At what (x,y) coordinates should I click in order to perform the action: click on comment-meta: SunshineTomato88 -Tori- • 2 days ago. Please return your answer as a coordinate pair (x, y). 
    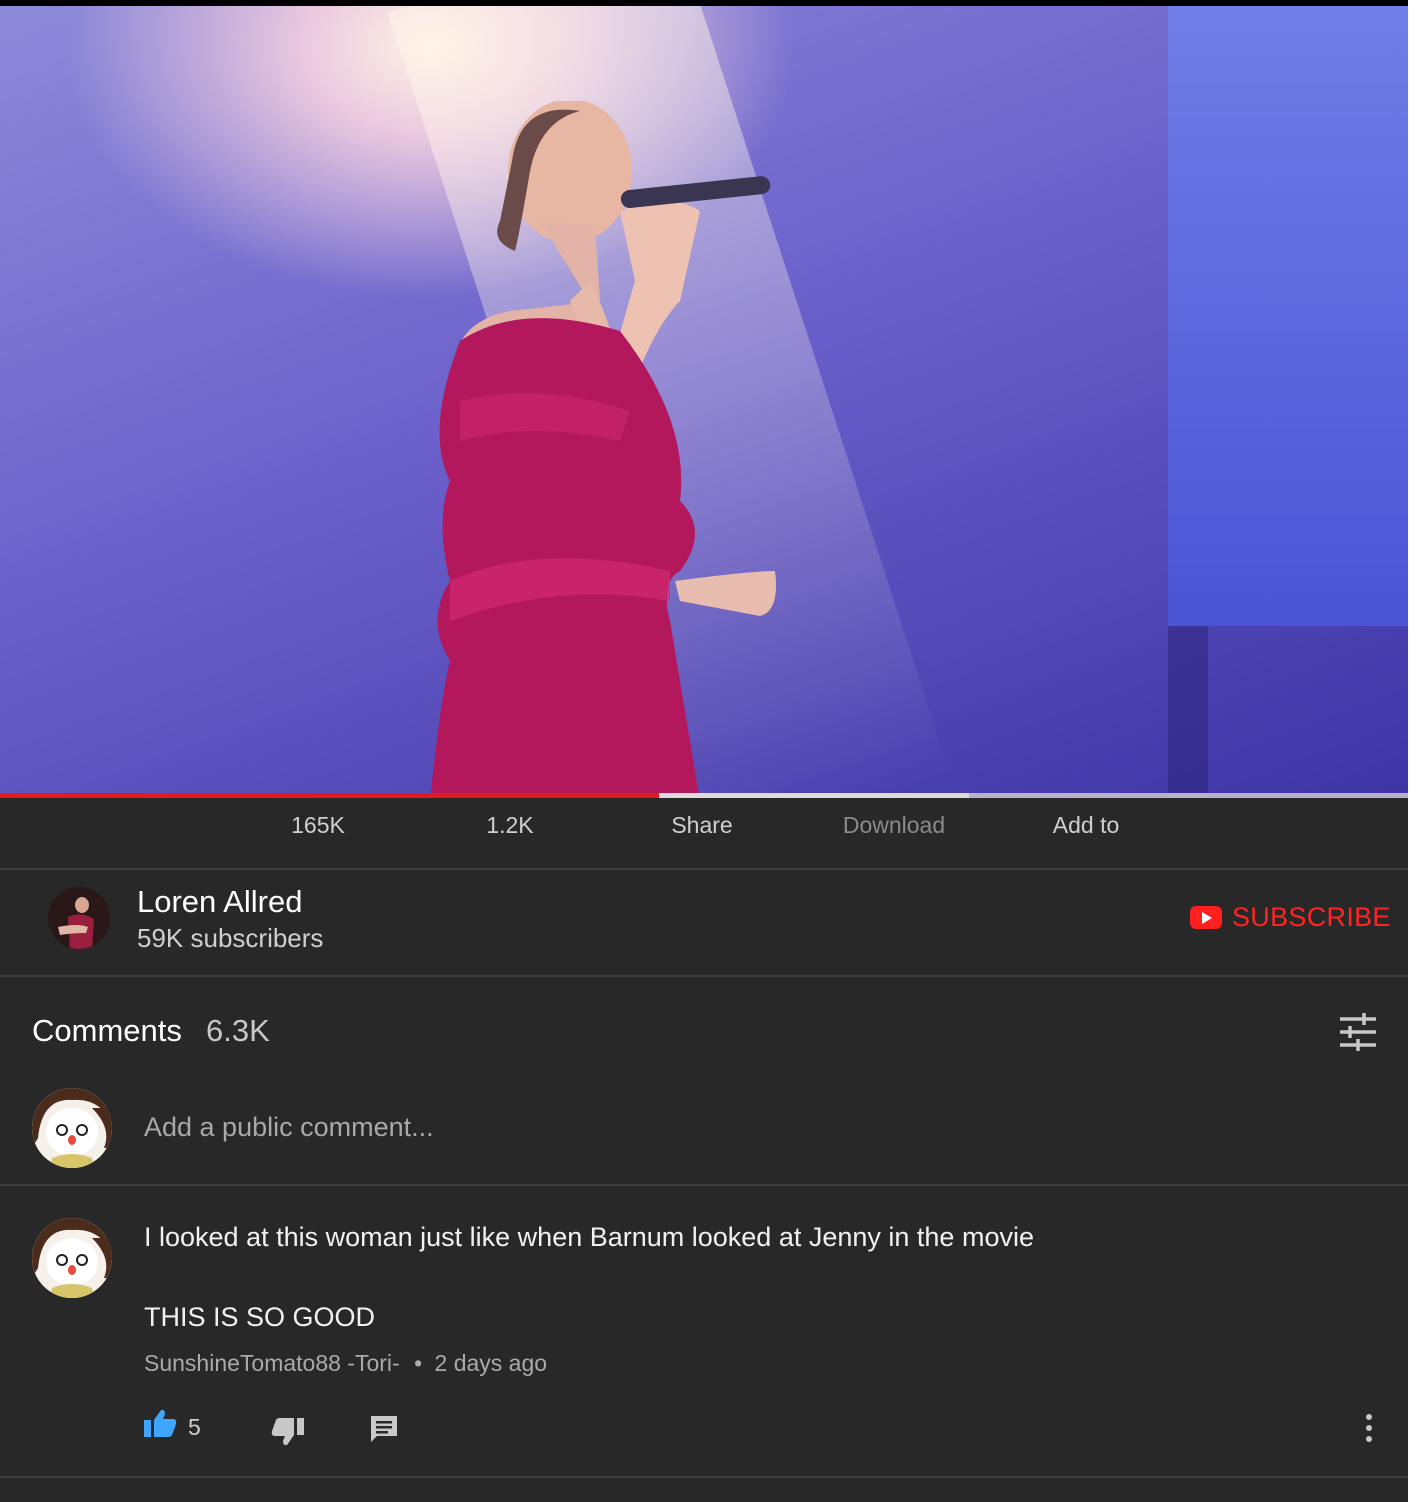
    Looking at the image, I should click on (345, 1363).